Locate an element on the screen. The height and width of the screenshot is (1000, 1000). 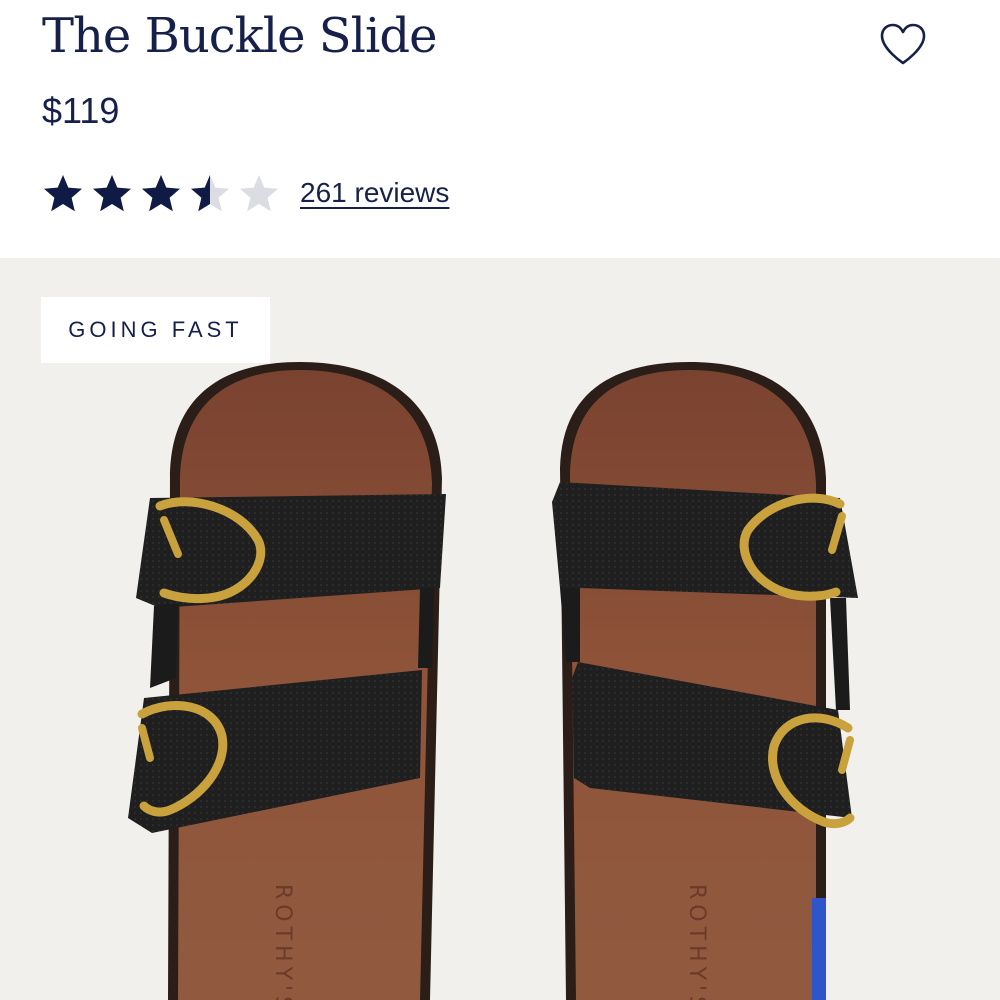
heart-outline-icon is located at coordinates (903, 44).